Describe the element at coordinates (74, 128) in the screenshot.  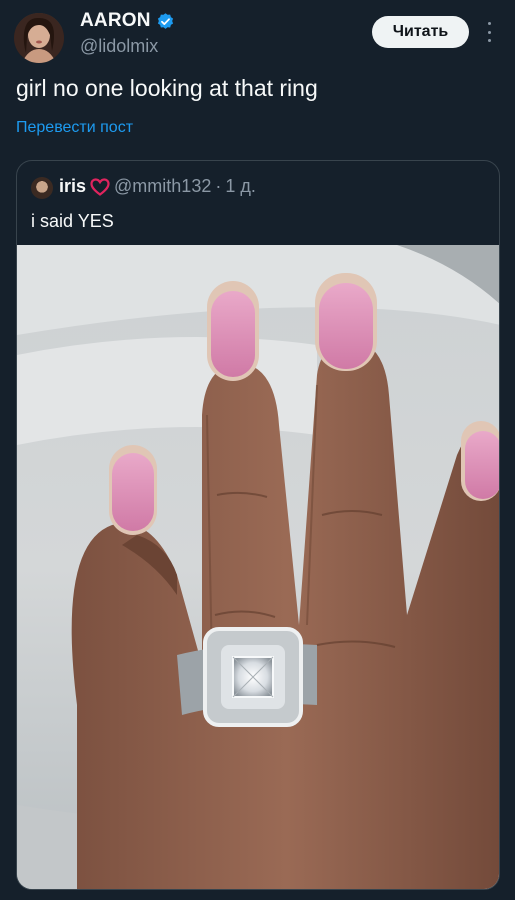
I see `translate-post-link: Перевести пост` at that location.